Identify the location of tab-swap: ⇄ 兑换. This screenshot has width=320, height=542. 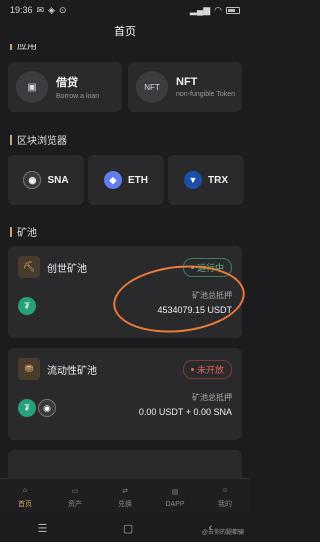
(125, 496).